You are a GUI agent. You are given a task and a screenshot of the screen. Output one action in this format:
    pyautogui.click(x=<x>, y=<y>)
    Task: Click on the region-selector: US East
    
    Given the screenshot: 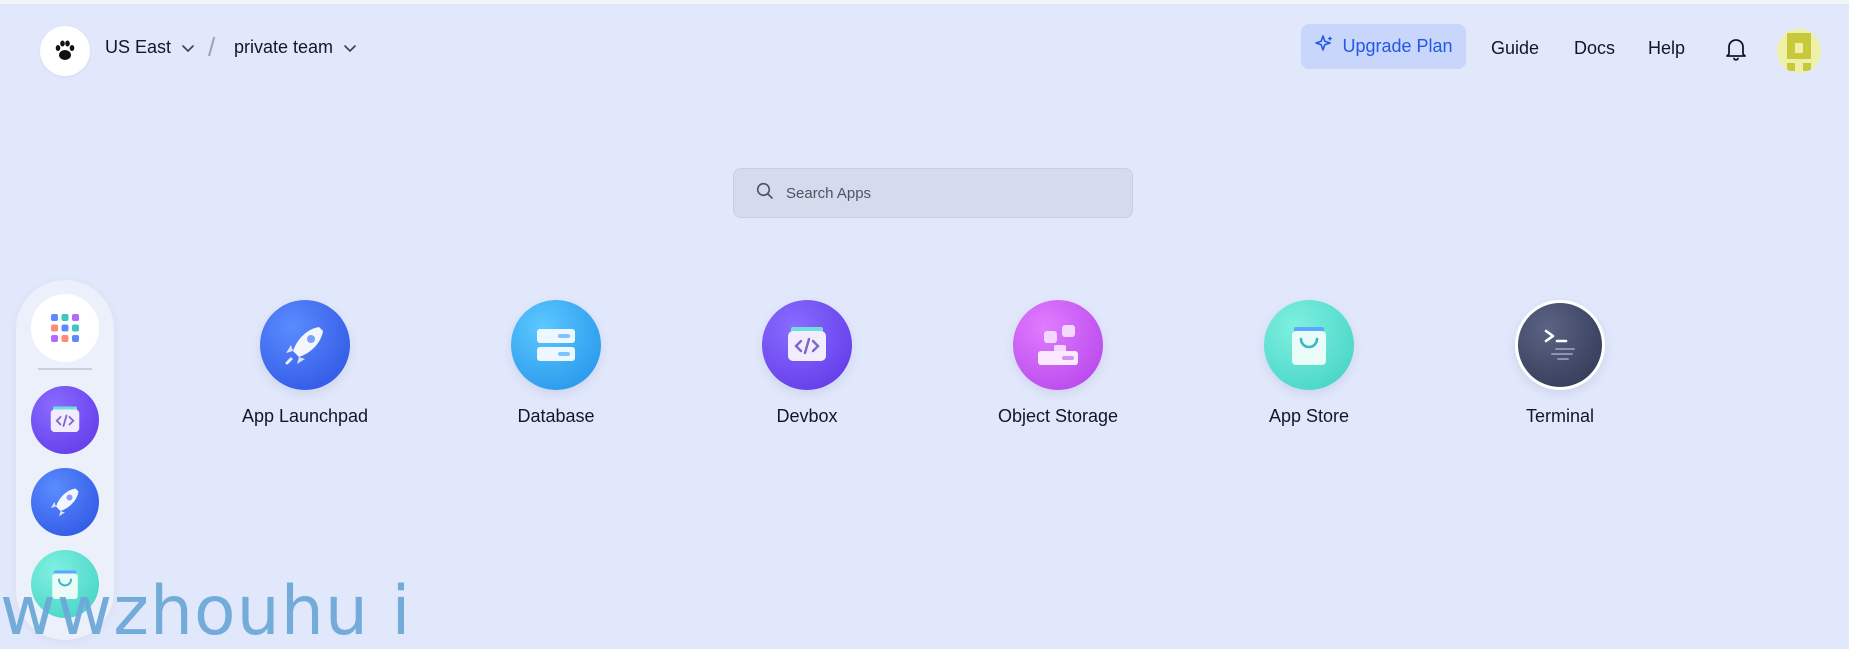 What is the action you would take?
    pyautogui.click(x=150, y=47)
    